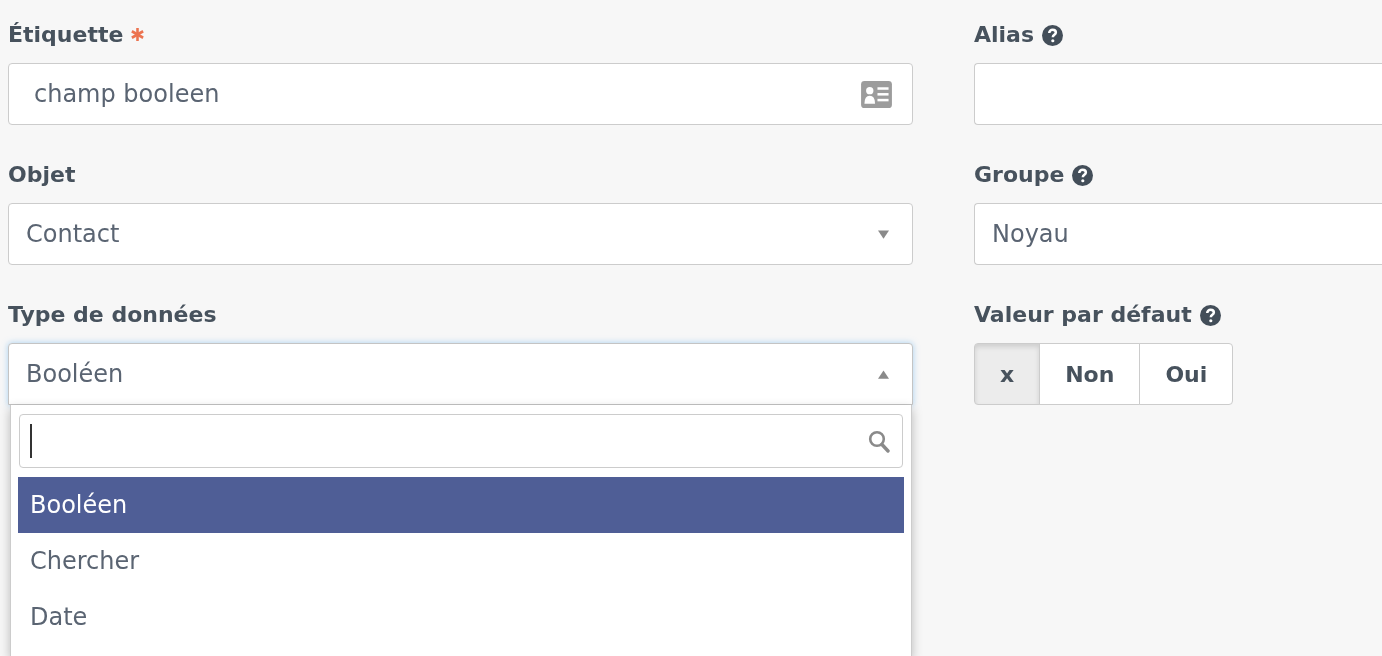  I want to click on toggle-button: Non, so click(1090, 374).